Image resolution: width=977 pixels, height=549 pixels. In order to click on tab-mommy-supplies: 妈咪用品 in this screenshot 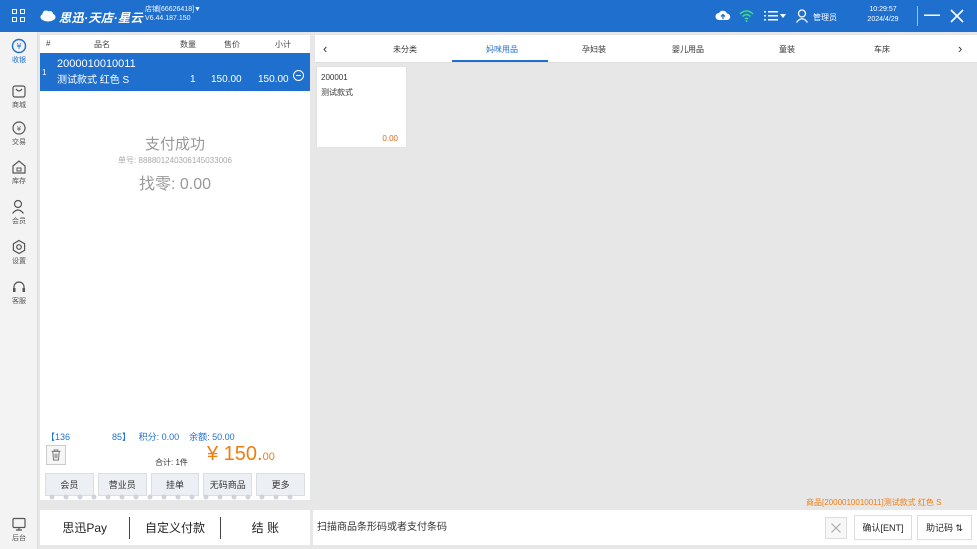, I will do `click(502, 49)`.